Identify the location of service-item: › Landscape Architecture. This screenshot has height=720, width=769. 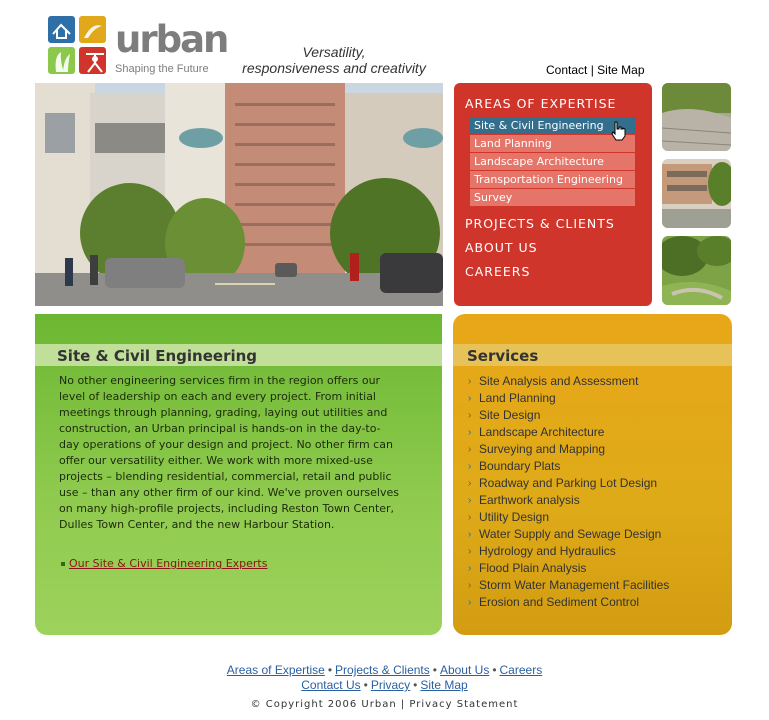
(568, 432).